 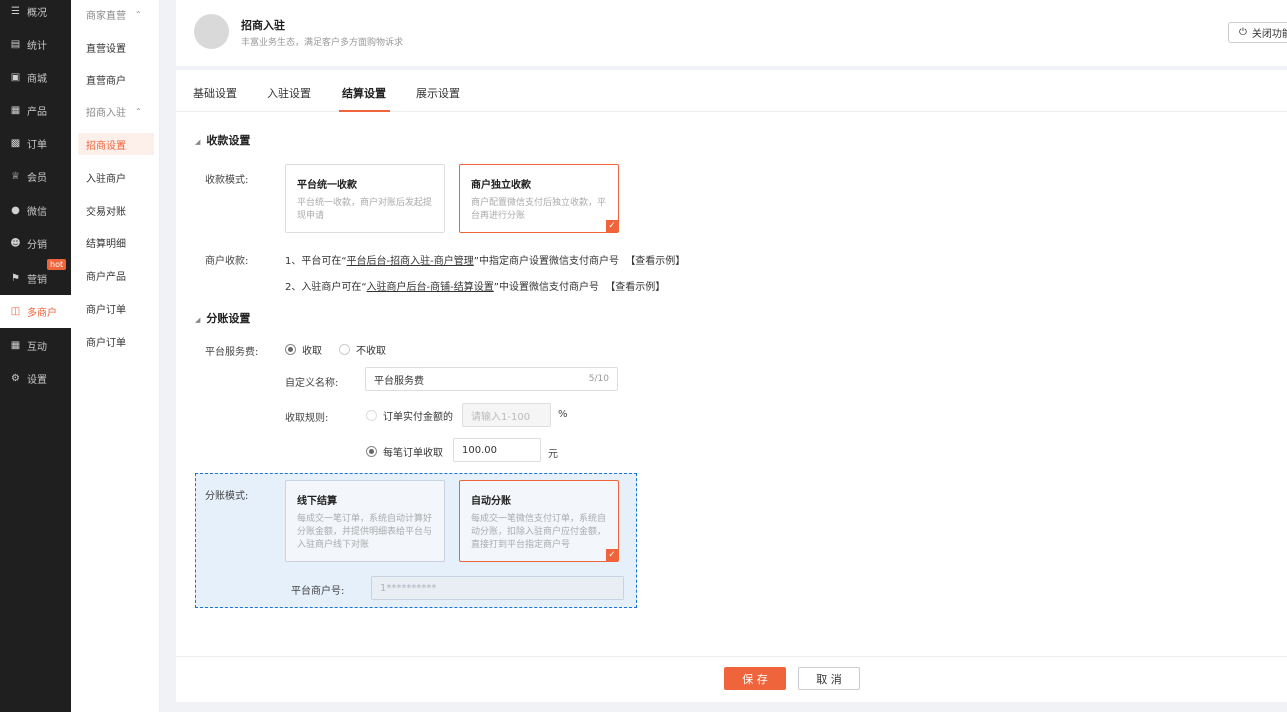 I want to click on tab-onboarding: 入驻设置, so click(x=289, y=93).